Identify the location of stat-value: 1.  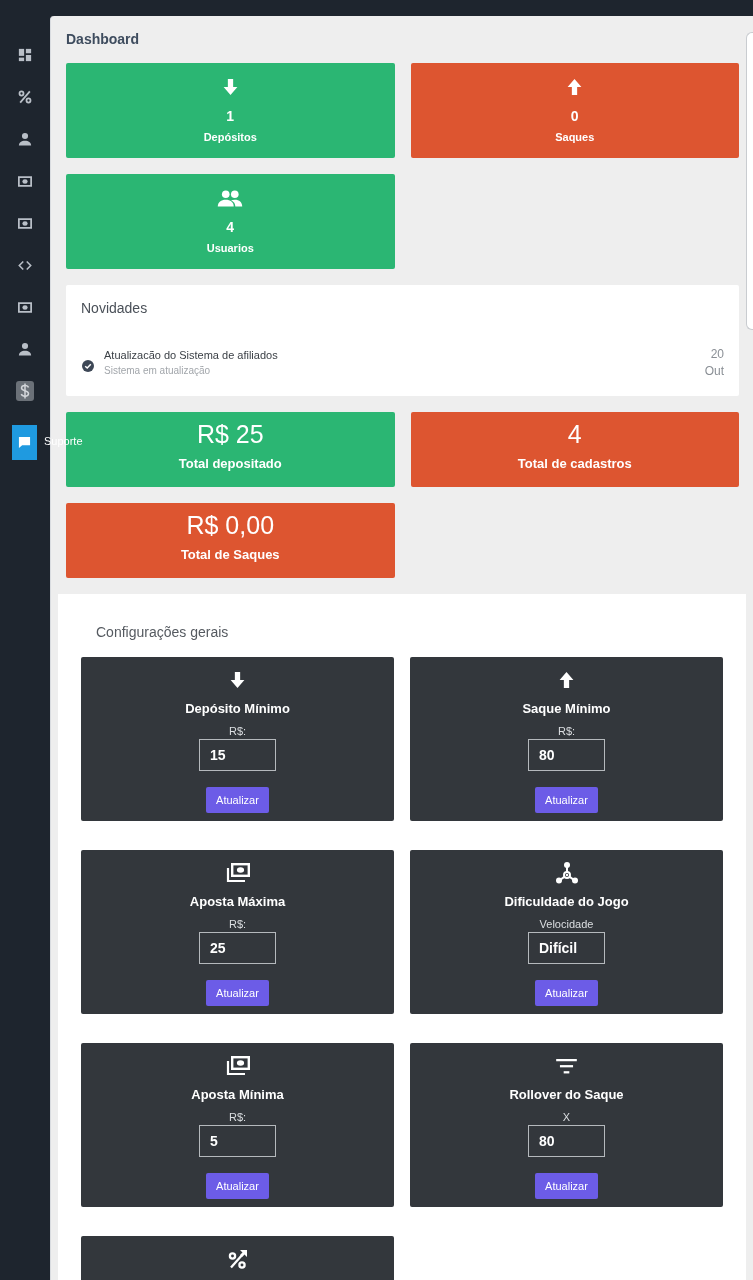
(230, 116).